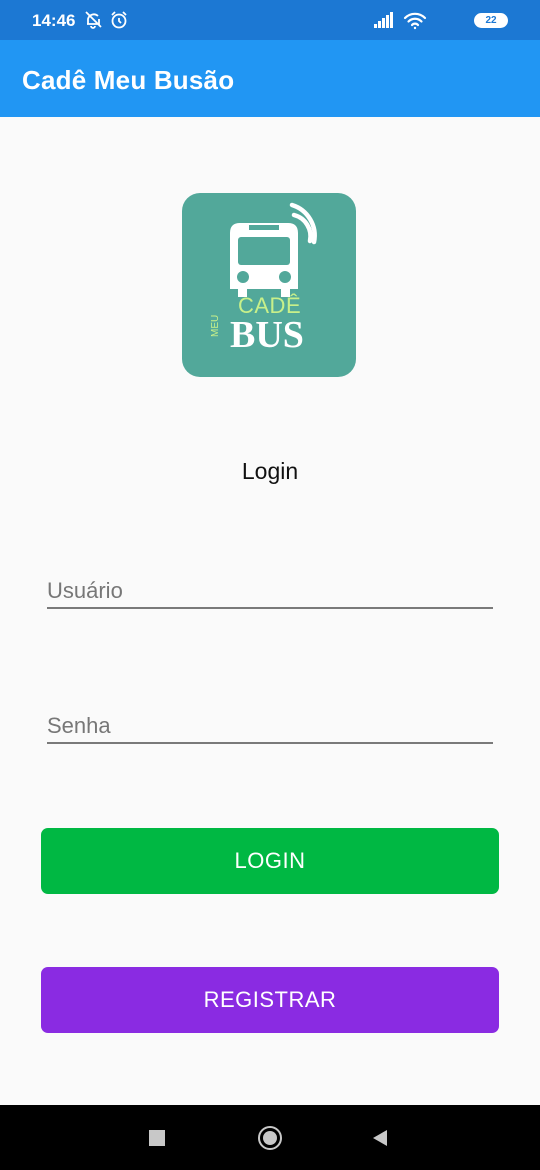 The height and width of the screenshot is (1170, 540). What do you see at coordinates (54, 20) in the screenshot?
I see `status-time: 14:46` at bounding box center [54, 20].